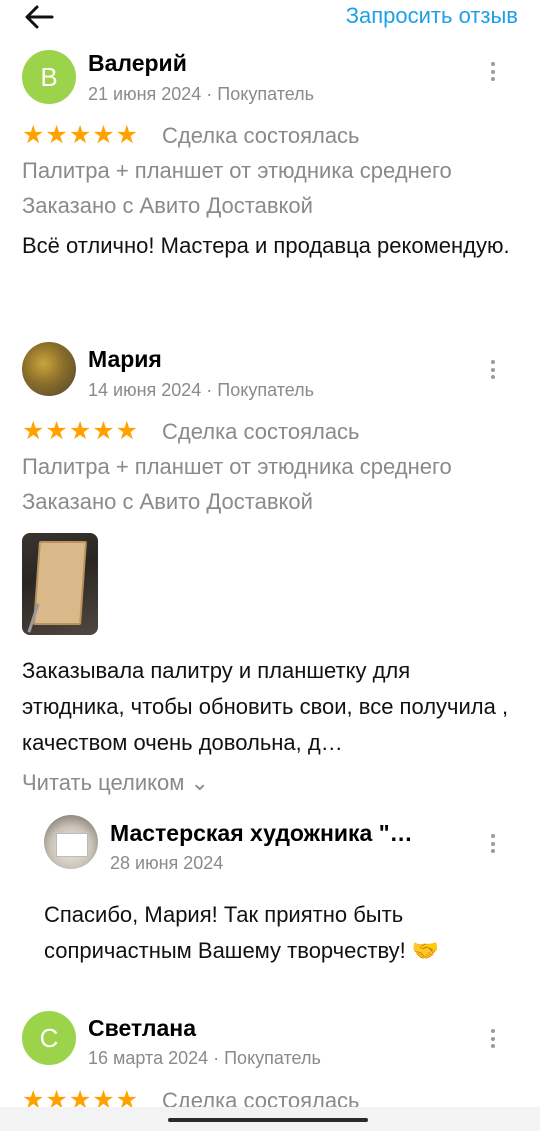  I want to click on reply-date: 28 июня 2024, so click(167, 863).